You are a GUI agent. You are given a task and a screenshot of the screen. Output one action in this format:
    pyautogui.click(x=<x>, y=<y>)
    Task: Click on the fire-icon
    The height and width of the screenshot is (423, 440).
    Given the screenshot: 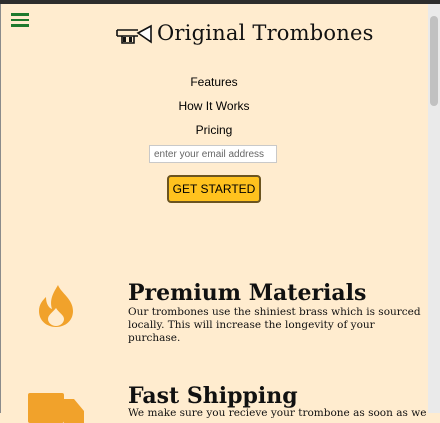 What is the action you would take?
    pyautogui.click(x=56, y=306)
    